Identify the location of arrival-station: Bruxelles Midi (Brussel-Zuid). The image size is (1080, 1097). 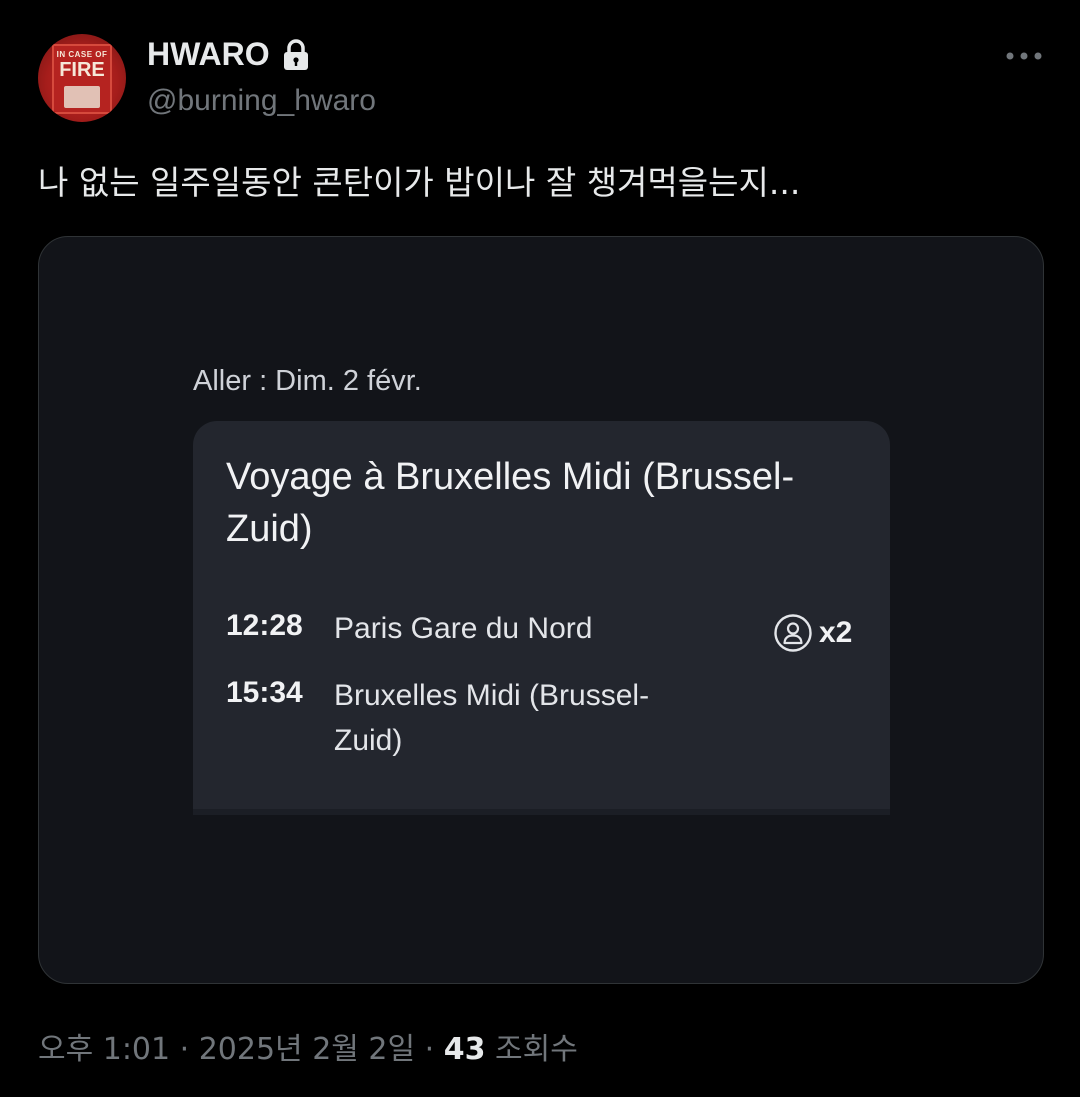
(492, 718).